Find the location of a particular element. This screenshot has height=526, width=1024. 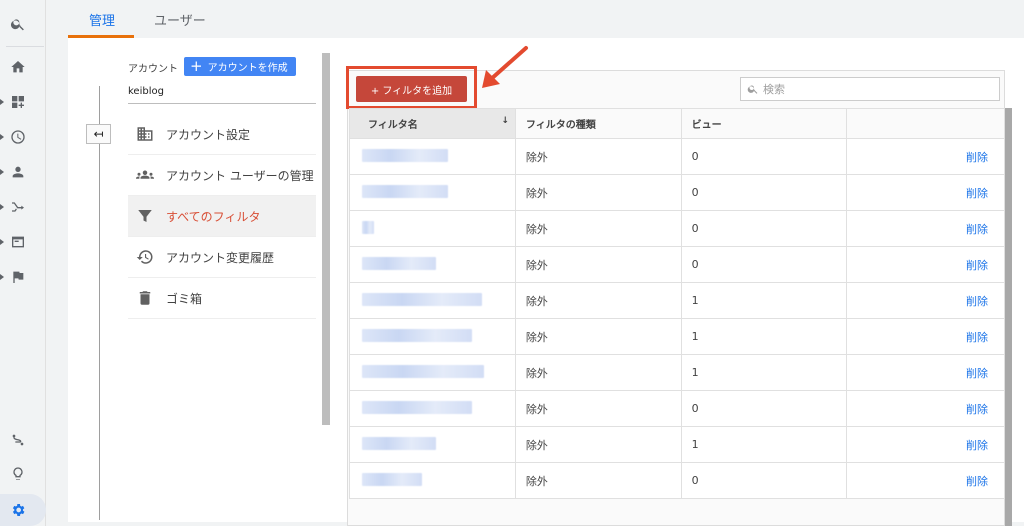

search-icon is located at coordinates (18, 24).